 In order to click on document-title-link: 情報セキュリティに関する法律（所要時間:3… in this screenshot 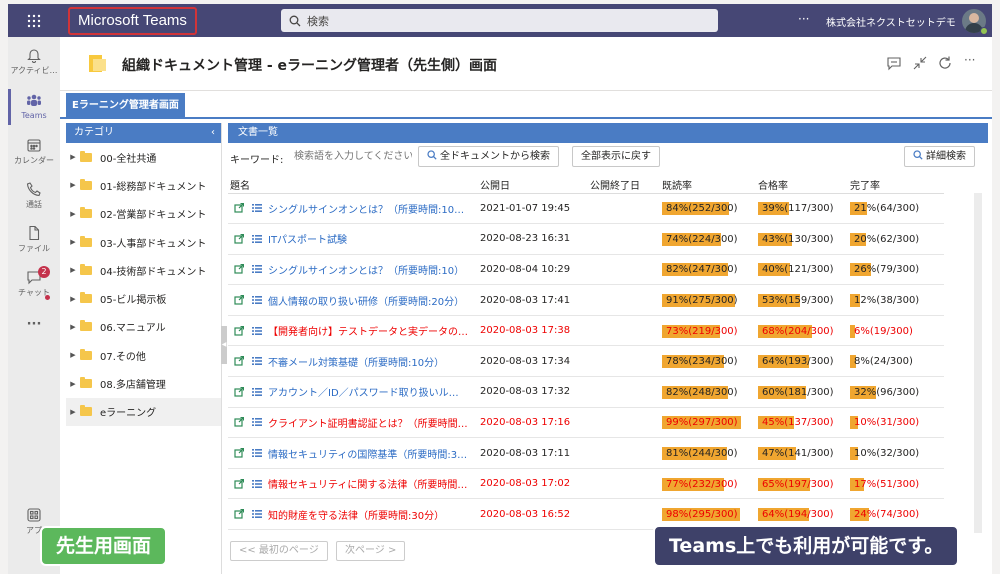, I will do `click(368, 483)`.